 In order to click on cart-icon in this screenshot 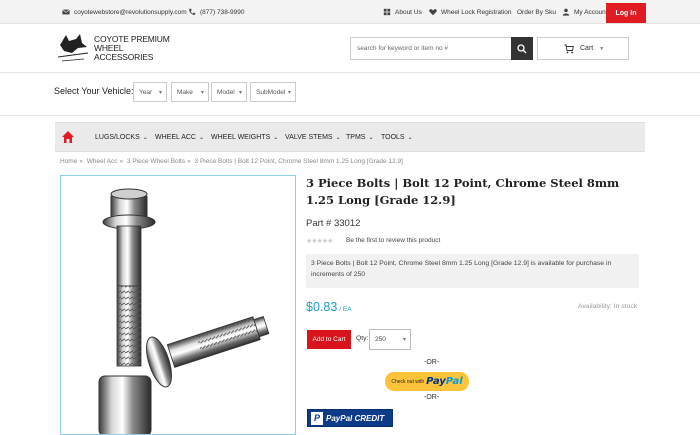, I will do `click(569, 48)`.